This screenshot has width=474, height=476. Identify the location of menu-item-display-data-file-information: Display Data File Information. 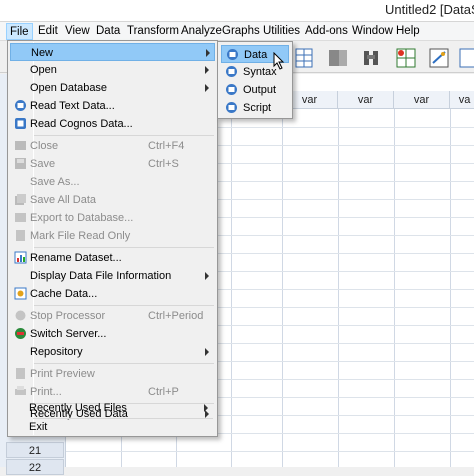
(112, 276).